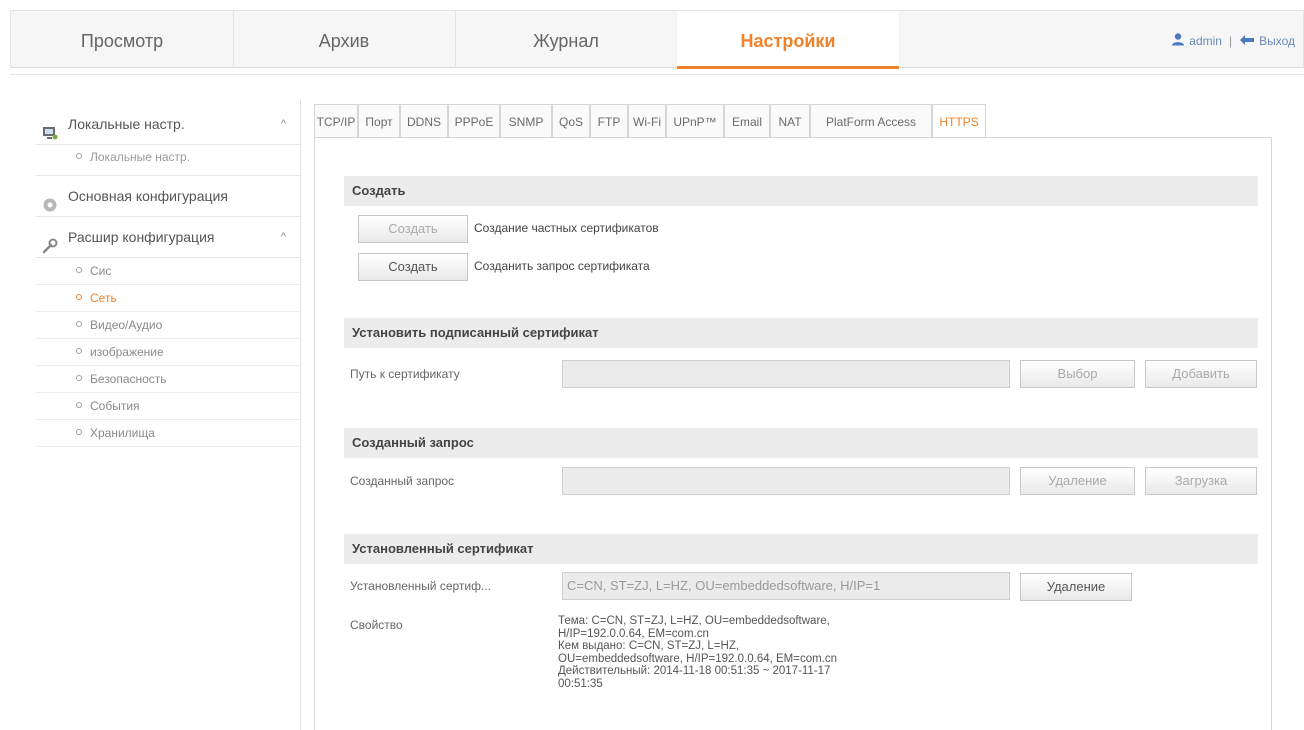  Describe the element at coordinates (786, 374) in the screenshot. I see `cert-path-field` at that location.